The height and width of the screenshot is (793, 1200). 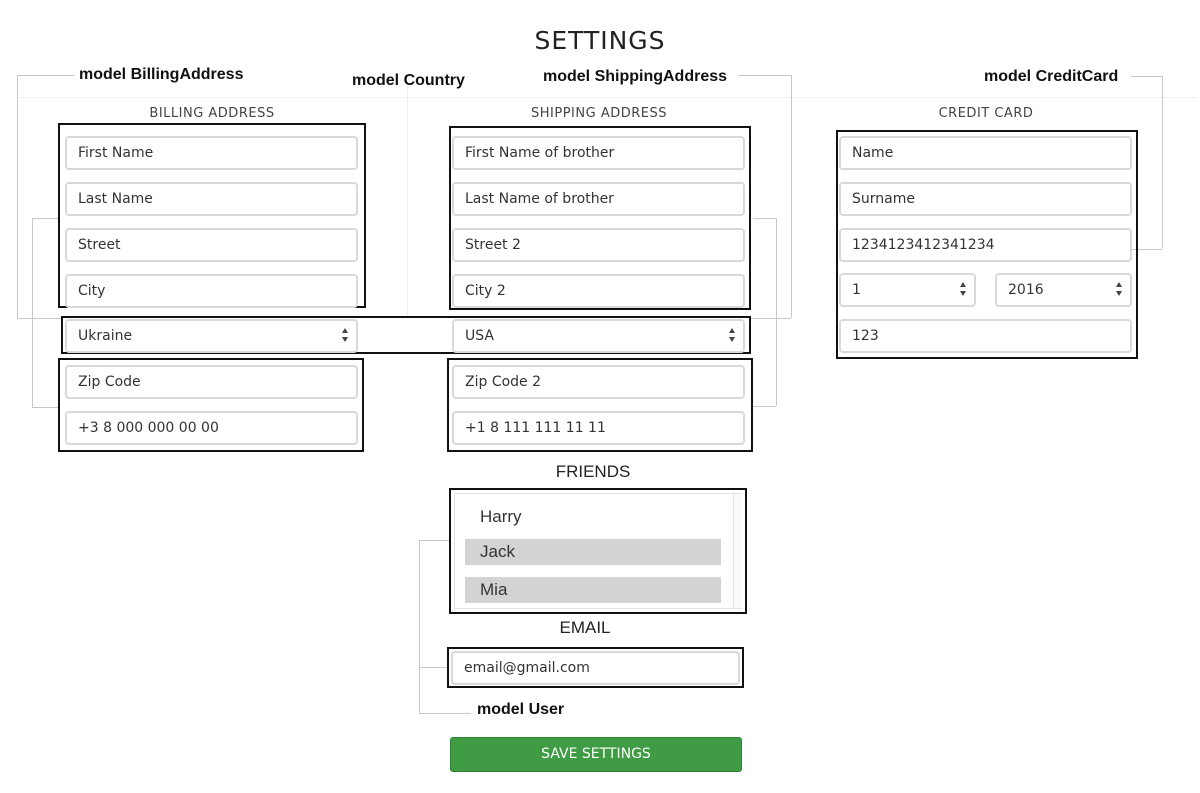 What do you see at coordinates (211, 199) in the screenshot?
I see `billing-last-name-input: Last Name` at bounding box center [211, 199].